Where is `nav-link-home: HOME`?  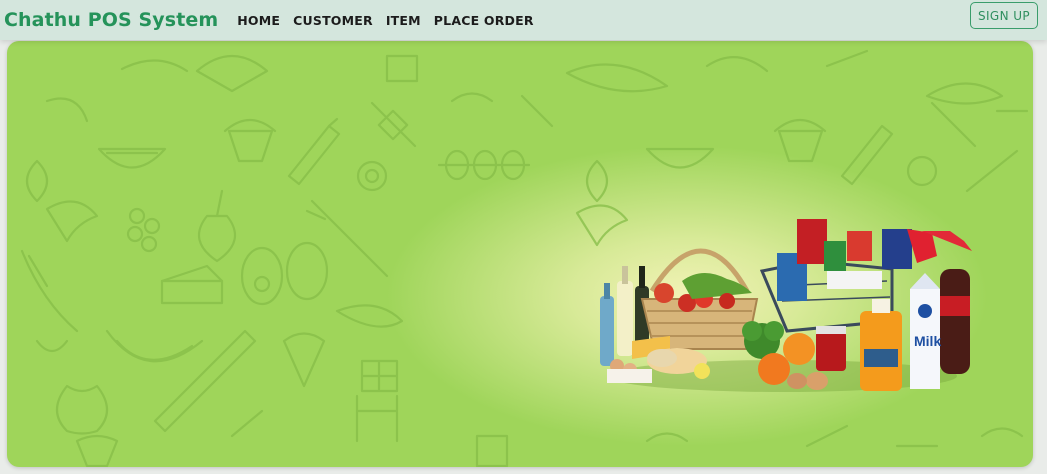
nav-link-home: HOME is located at coordinates (258, 20).